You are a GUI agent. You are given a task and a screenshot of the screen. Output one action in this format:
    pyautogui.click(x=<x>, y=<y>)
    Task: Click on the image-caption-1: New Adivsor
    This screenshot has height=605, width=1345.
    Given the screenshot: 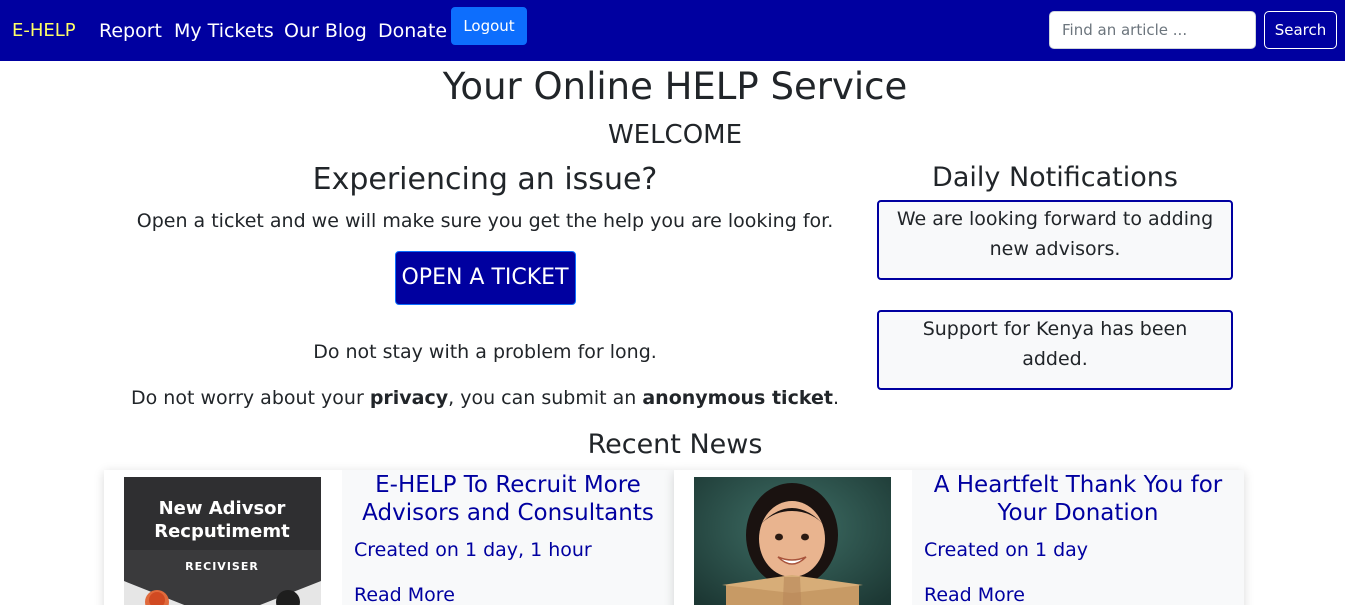 What is the action you would take?
    pyautogui.click(x=222, y=508)
    